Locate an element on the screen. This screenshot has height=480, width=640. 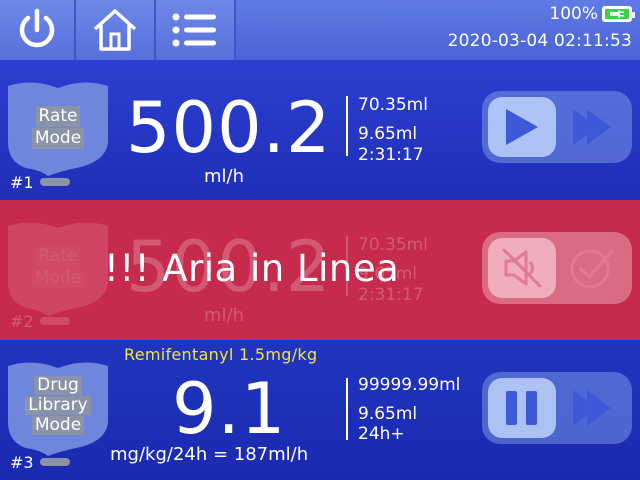
channel-number: #2 is located at coordinates (22, 321).